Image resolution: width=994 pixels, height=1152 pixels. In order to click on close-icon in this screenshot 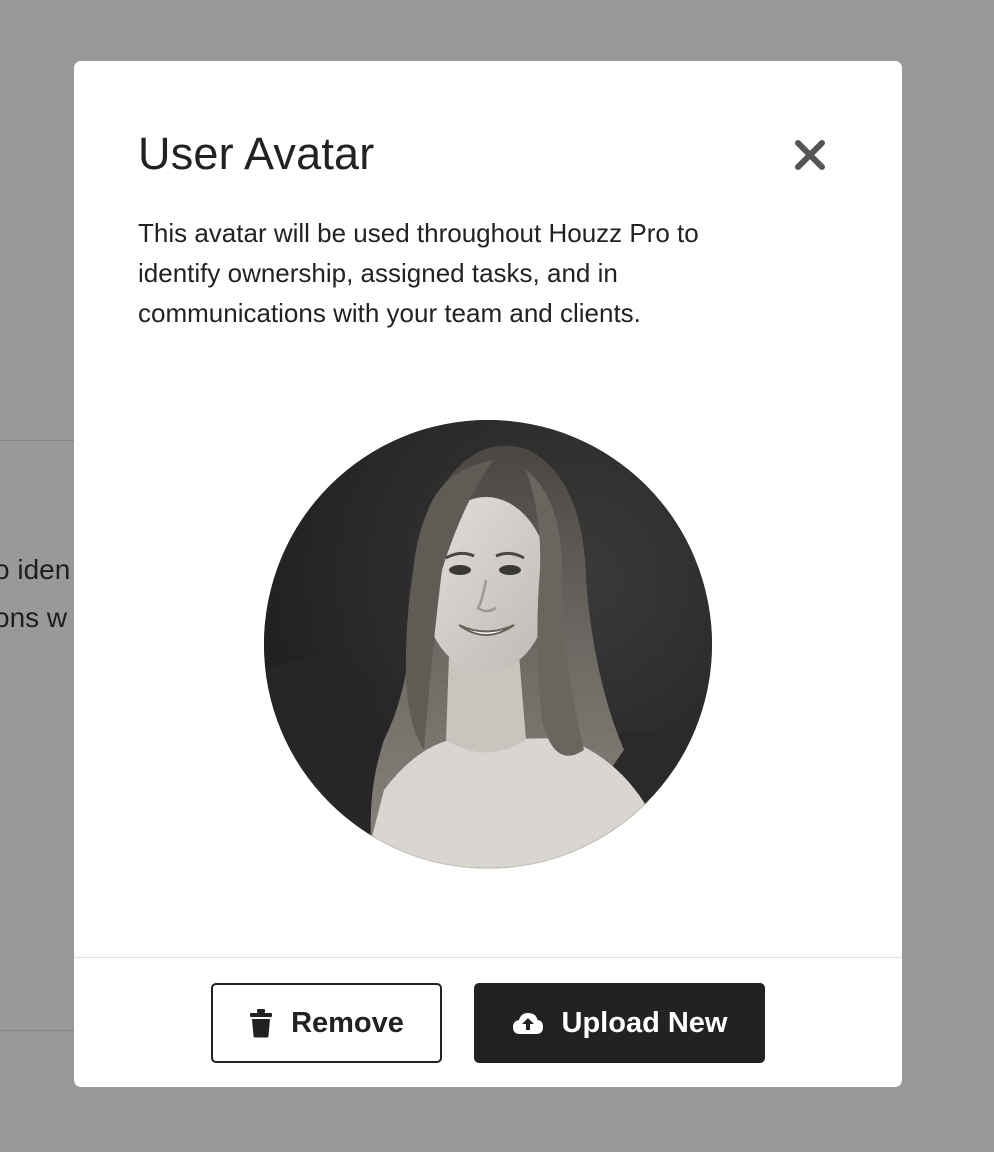, I will do `click(810, 155)`.